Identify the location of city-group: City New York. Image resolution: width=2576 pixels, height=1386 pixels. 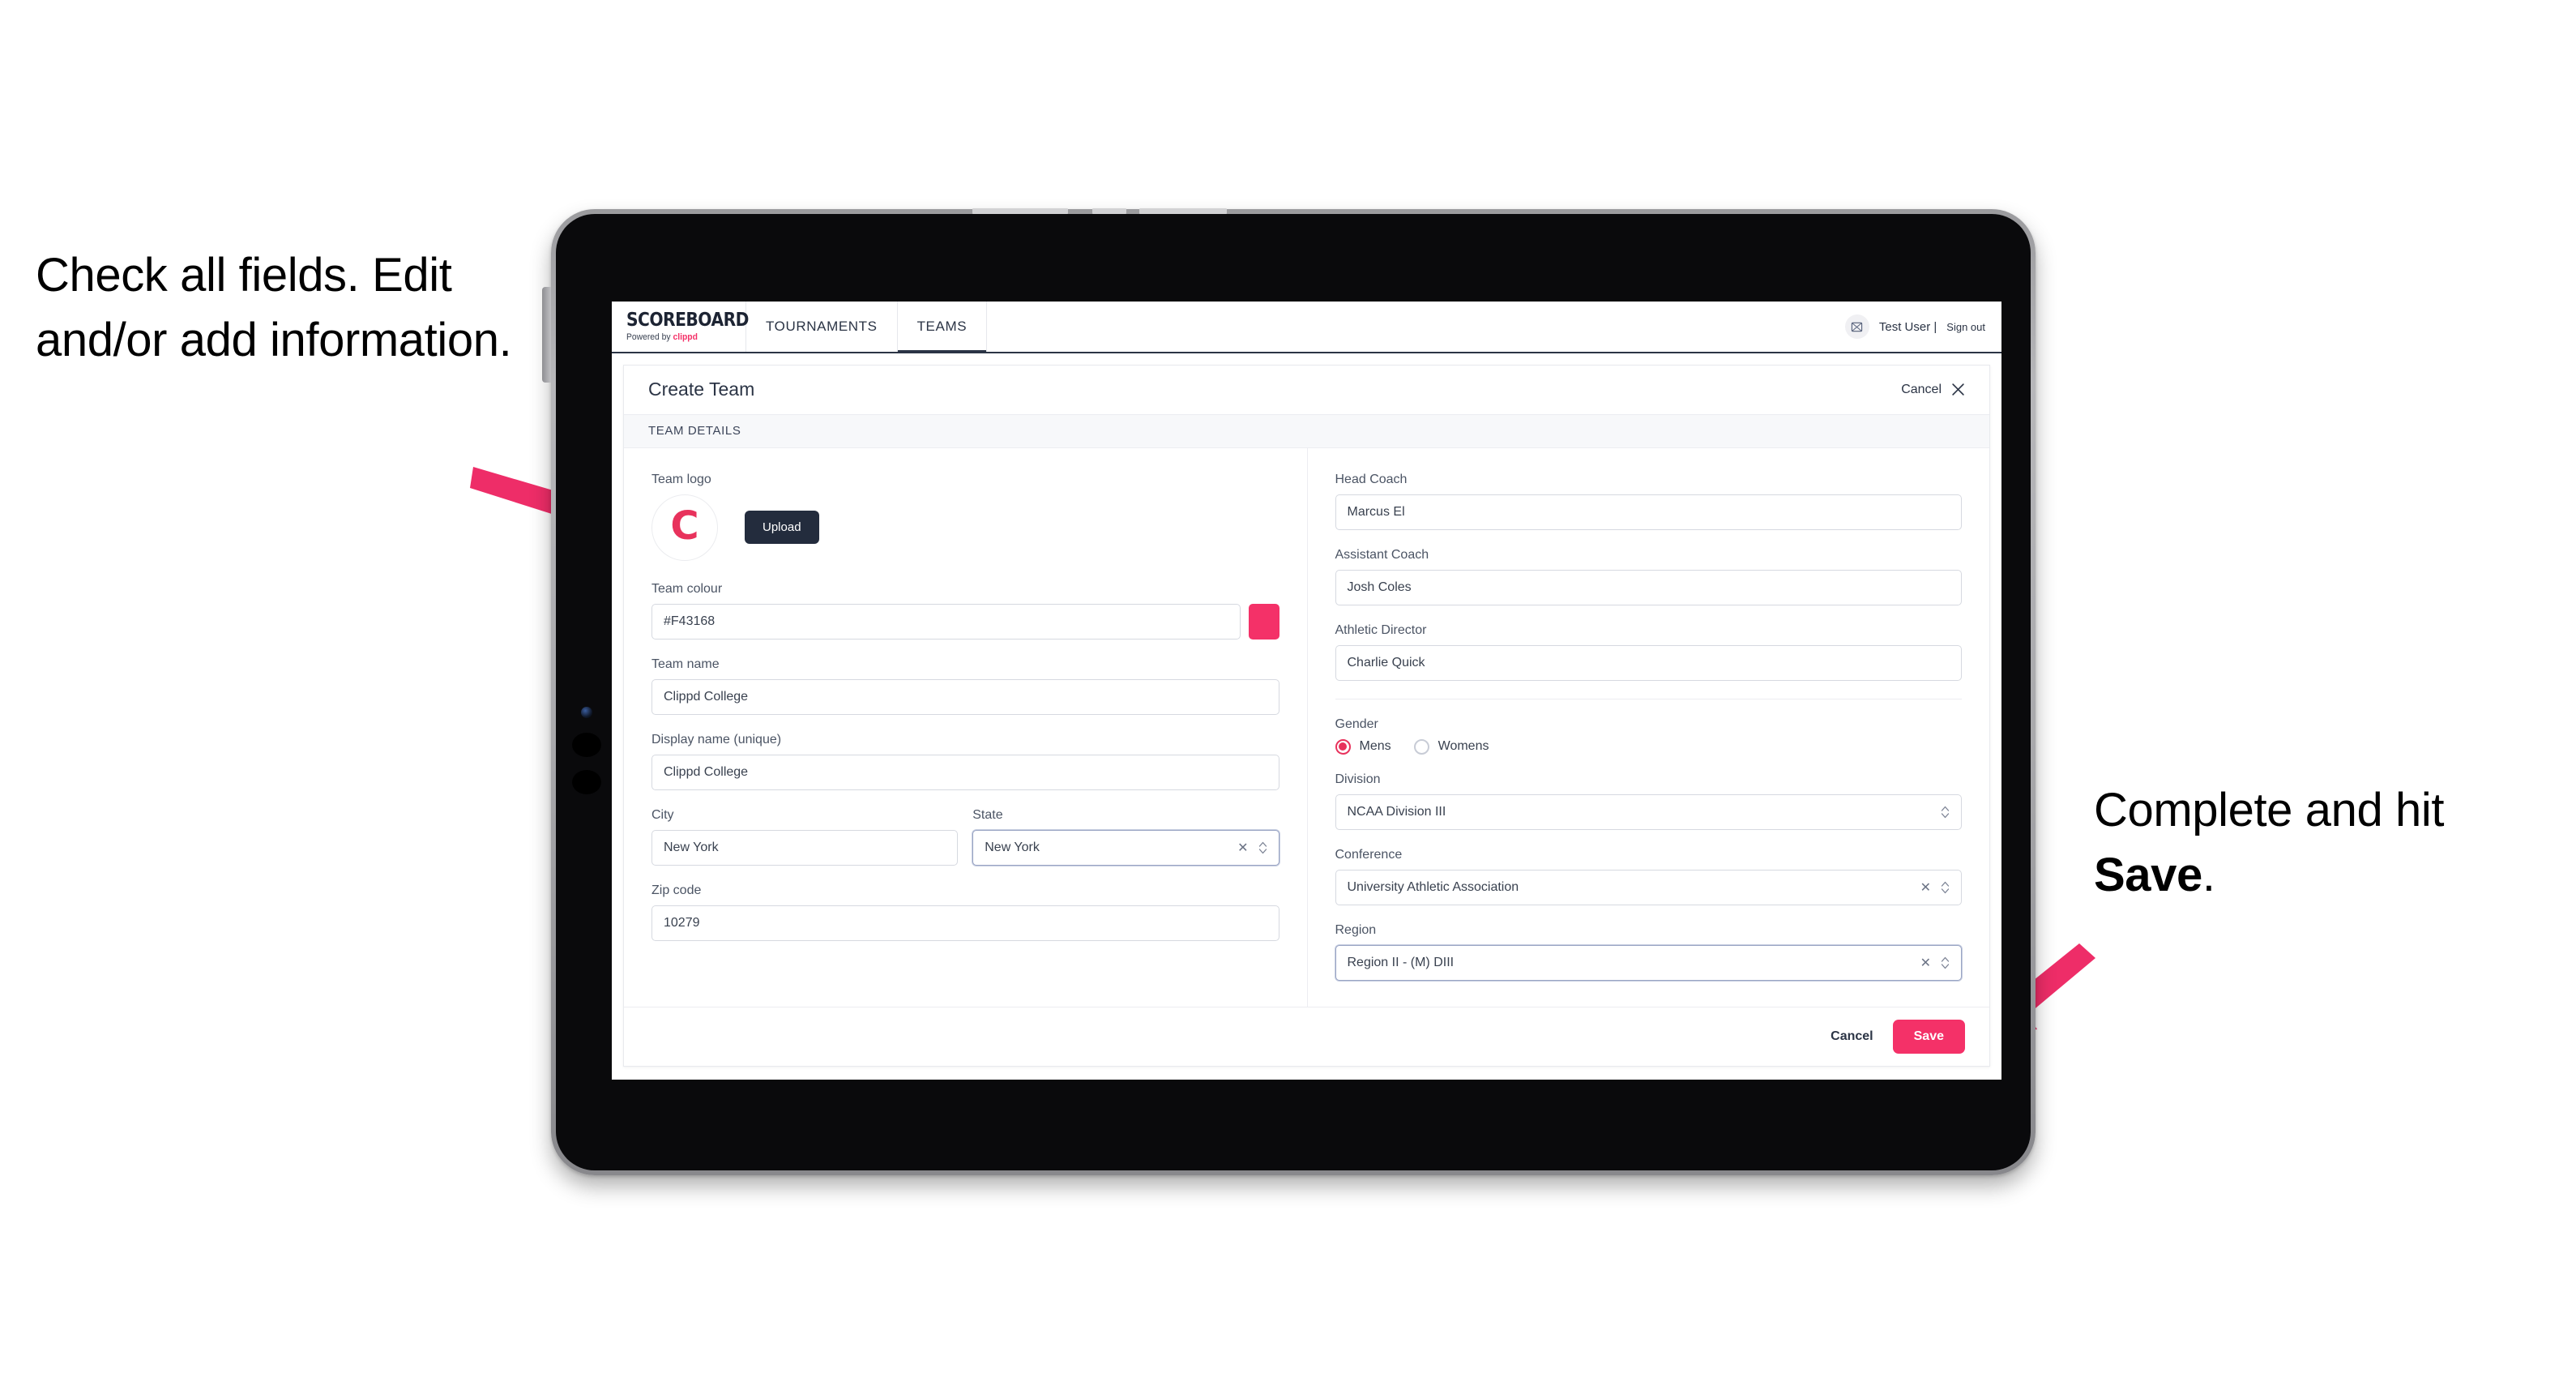
(805, 836).